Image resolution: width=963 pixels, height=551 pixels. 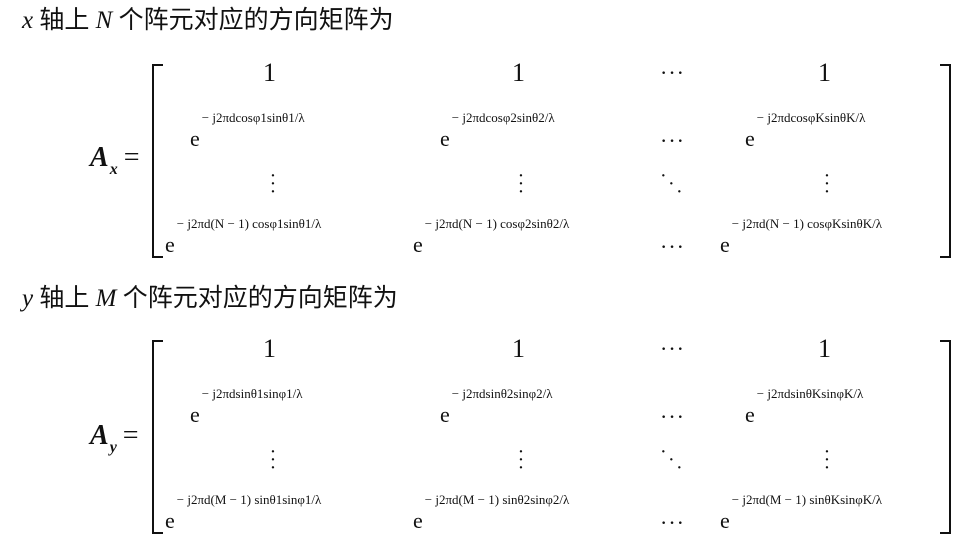 I want to click on heading-y: y 轴上 M 个阵元对应的方向矩阵为, so click(x=210, y=299).